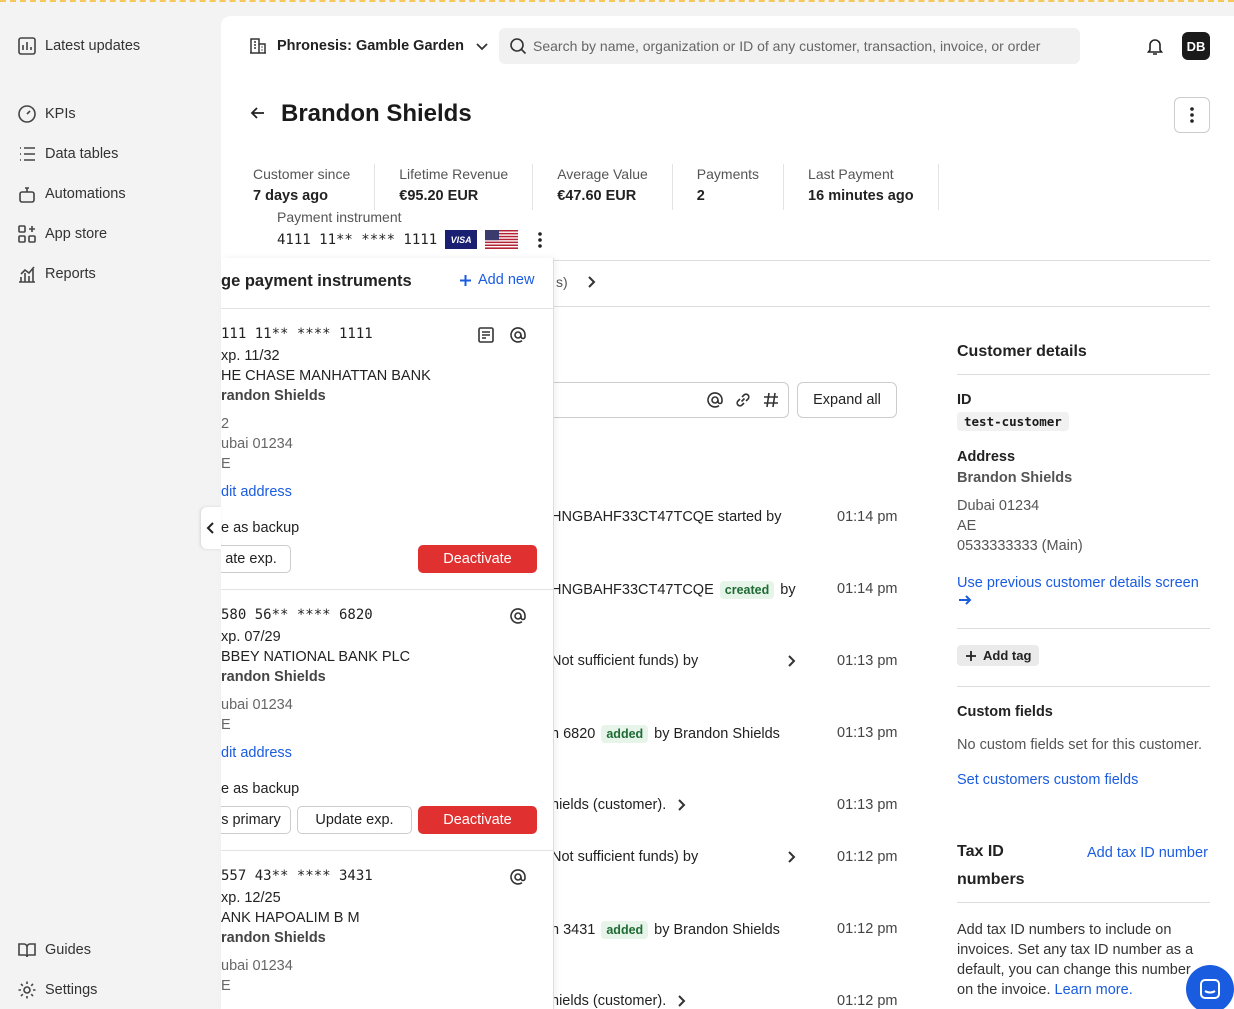 This screenshot has height=1009, width=1234. Describe the element at coordinates (54, 950) in the screenshot. I see `sidebar-item-guides: Guides` at that location.